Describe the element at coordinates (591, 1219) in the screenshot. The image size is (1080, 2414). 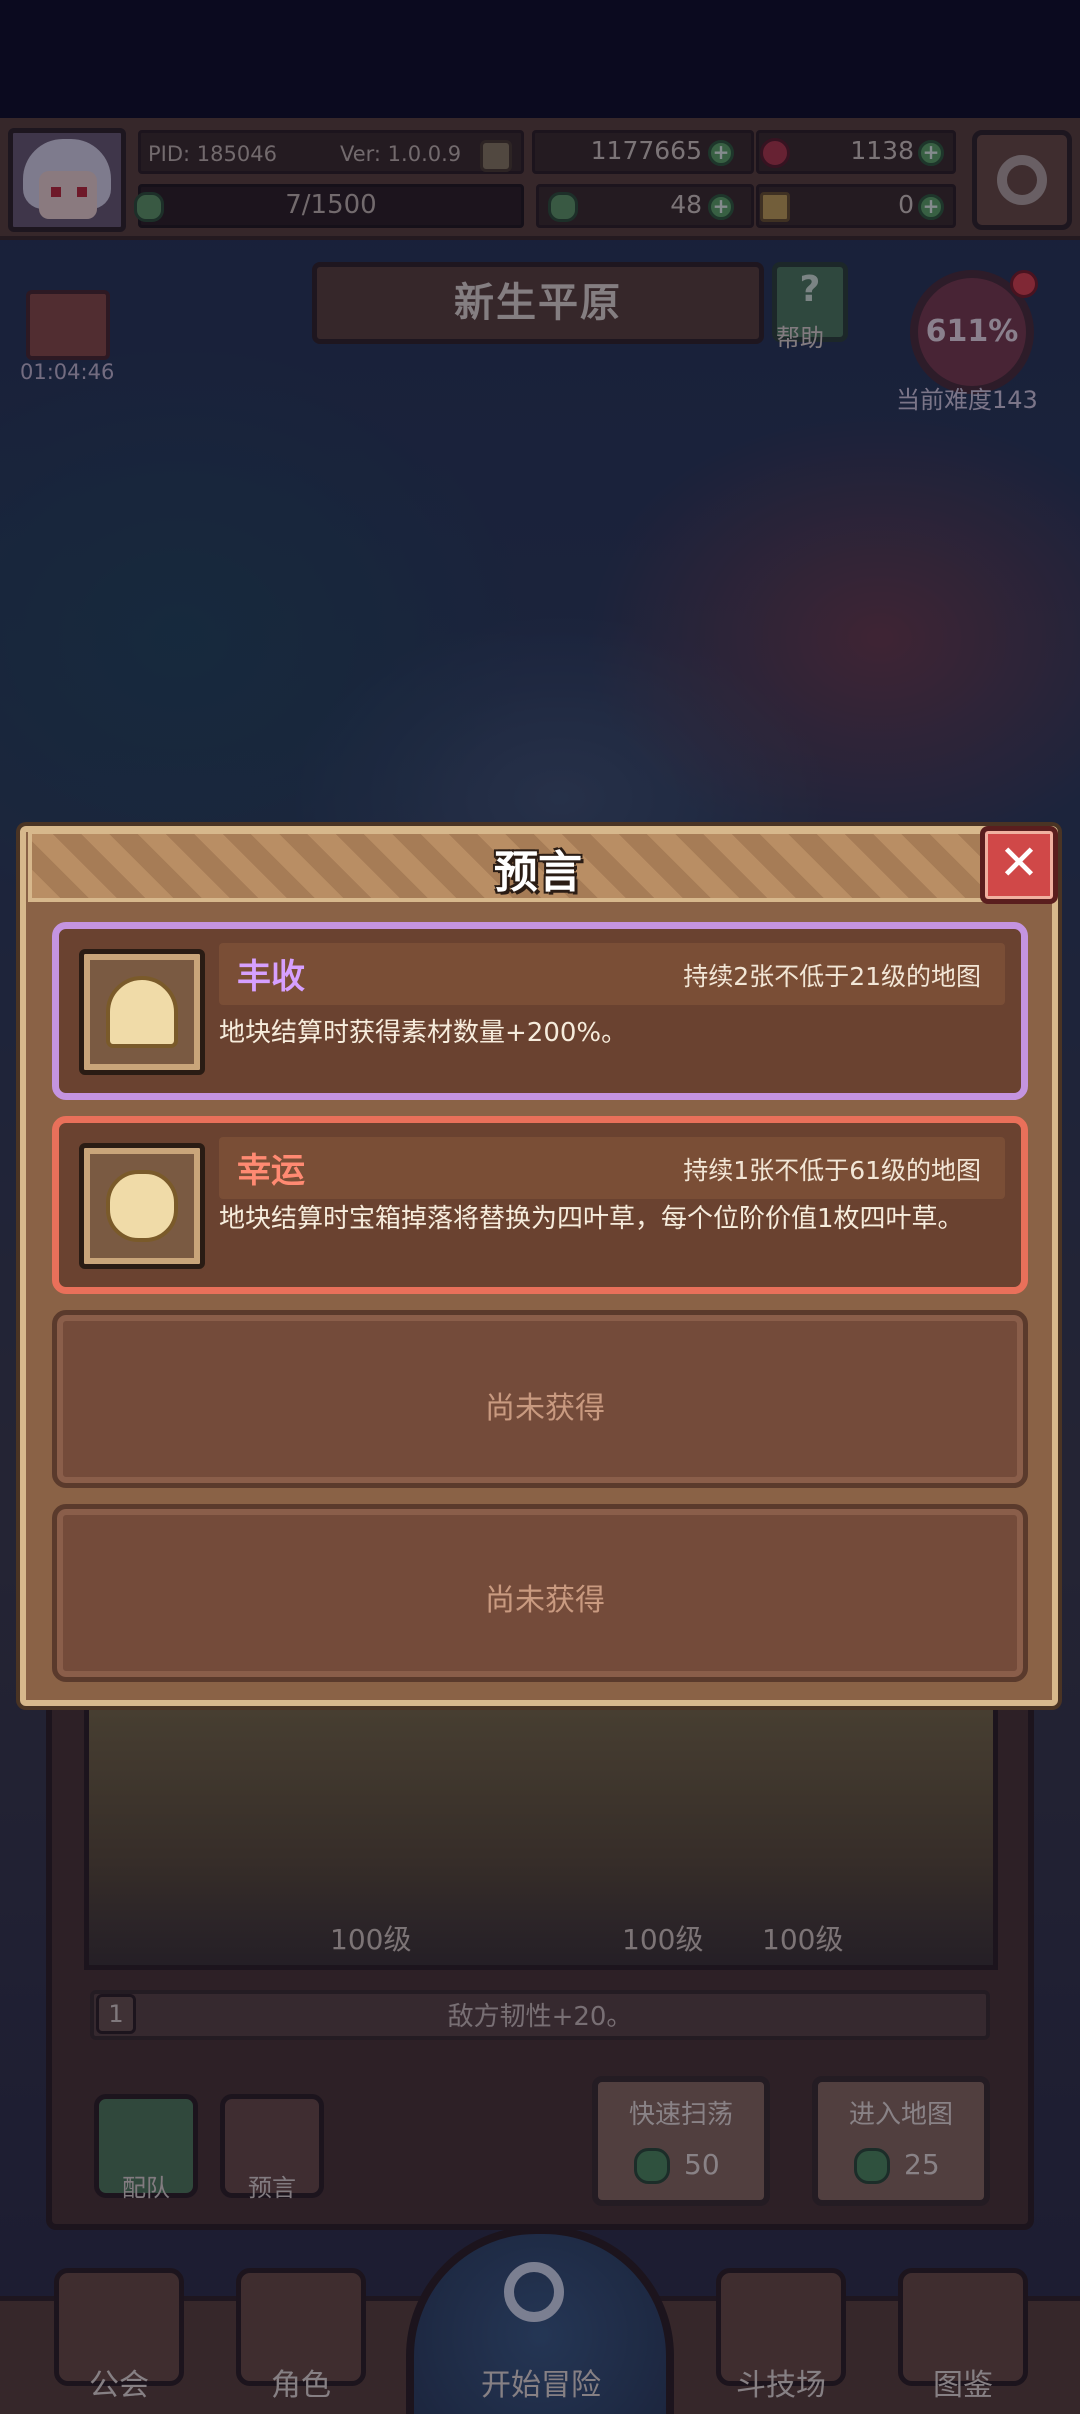
I see `prophecy-description: 地块结算时宝箱掉落将替换为四叶草，每个位阶价值1枚四叶草。` at that location.